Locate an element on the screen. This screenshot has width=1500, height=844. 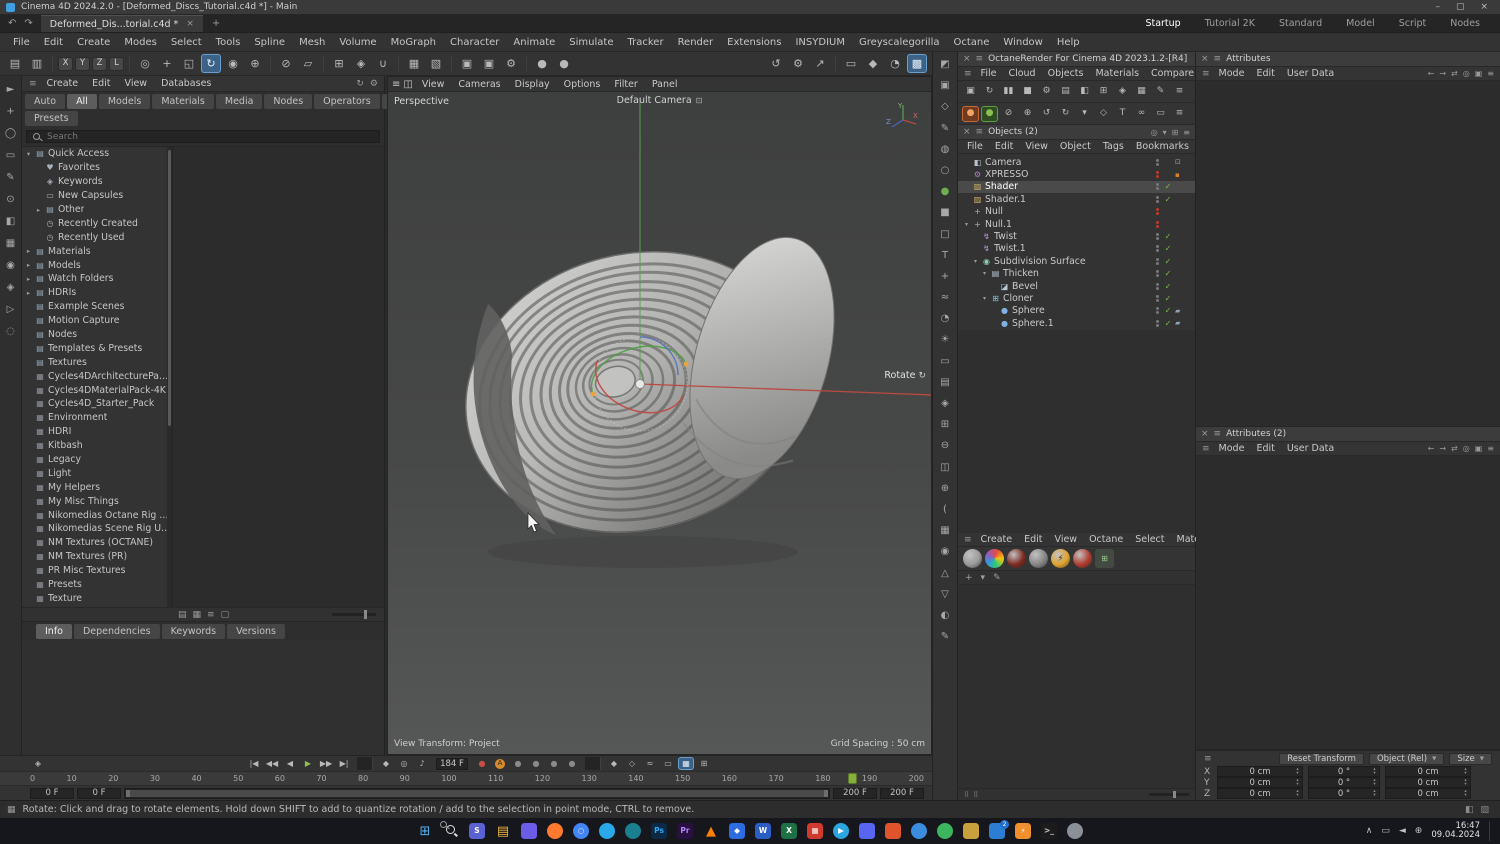
toolbar-icon is located at coordinates (323, 63).